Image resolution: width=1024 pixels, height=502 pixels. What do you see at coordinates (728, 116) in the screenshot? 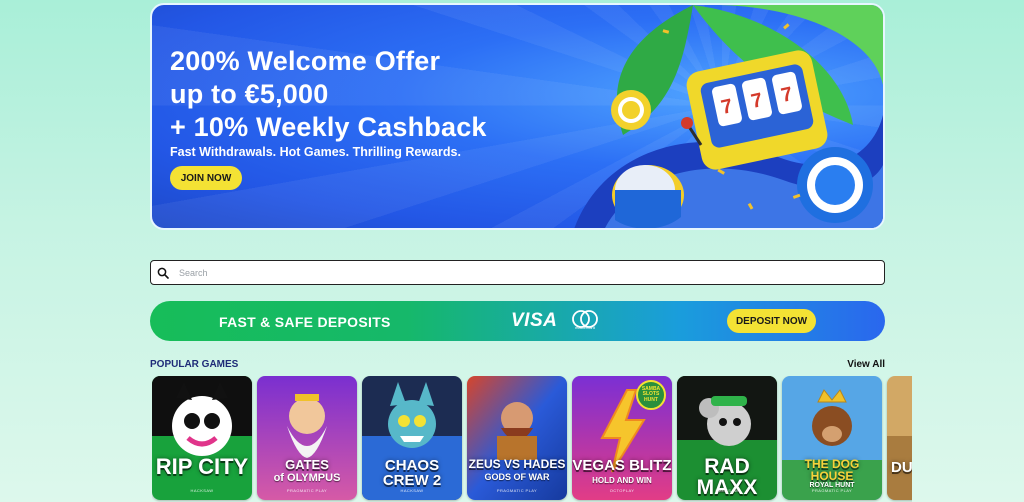
I see `slot-machine-illustration: 7 7 7` at bounding box center [728, 116].